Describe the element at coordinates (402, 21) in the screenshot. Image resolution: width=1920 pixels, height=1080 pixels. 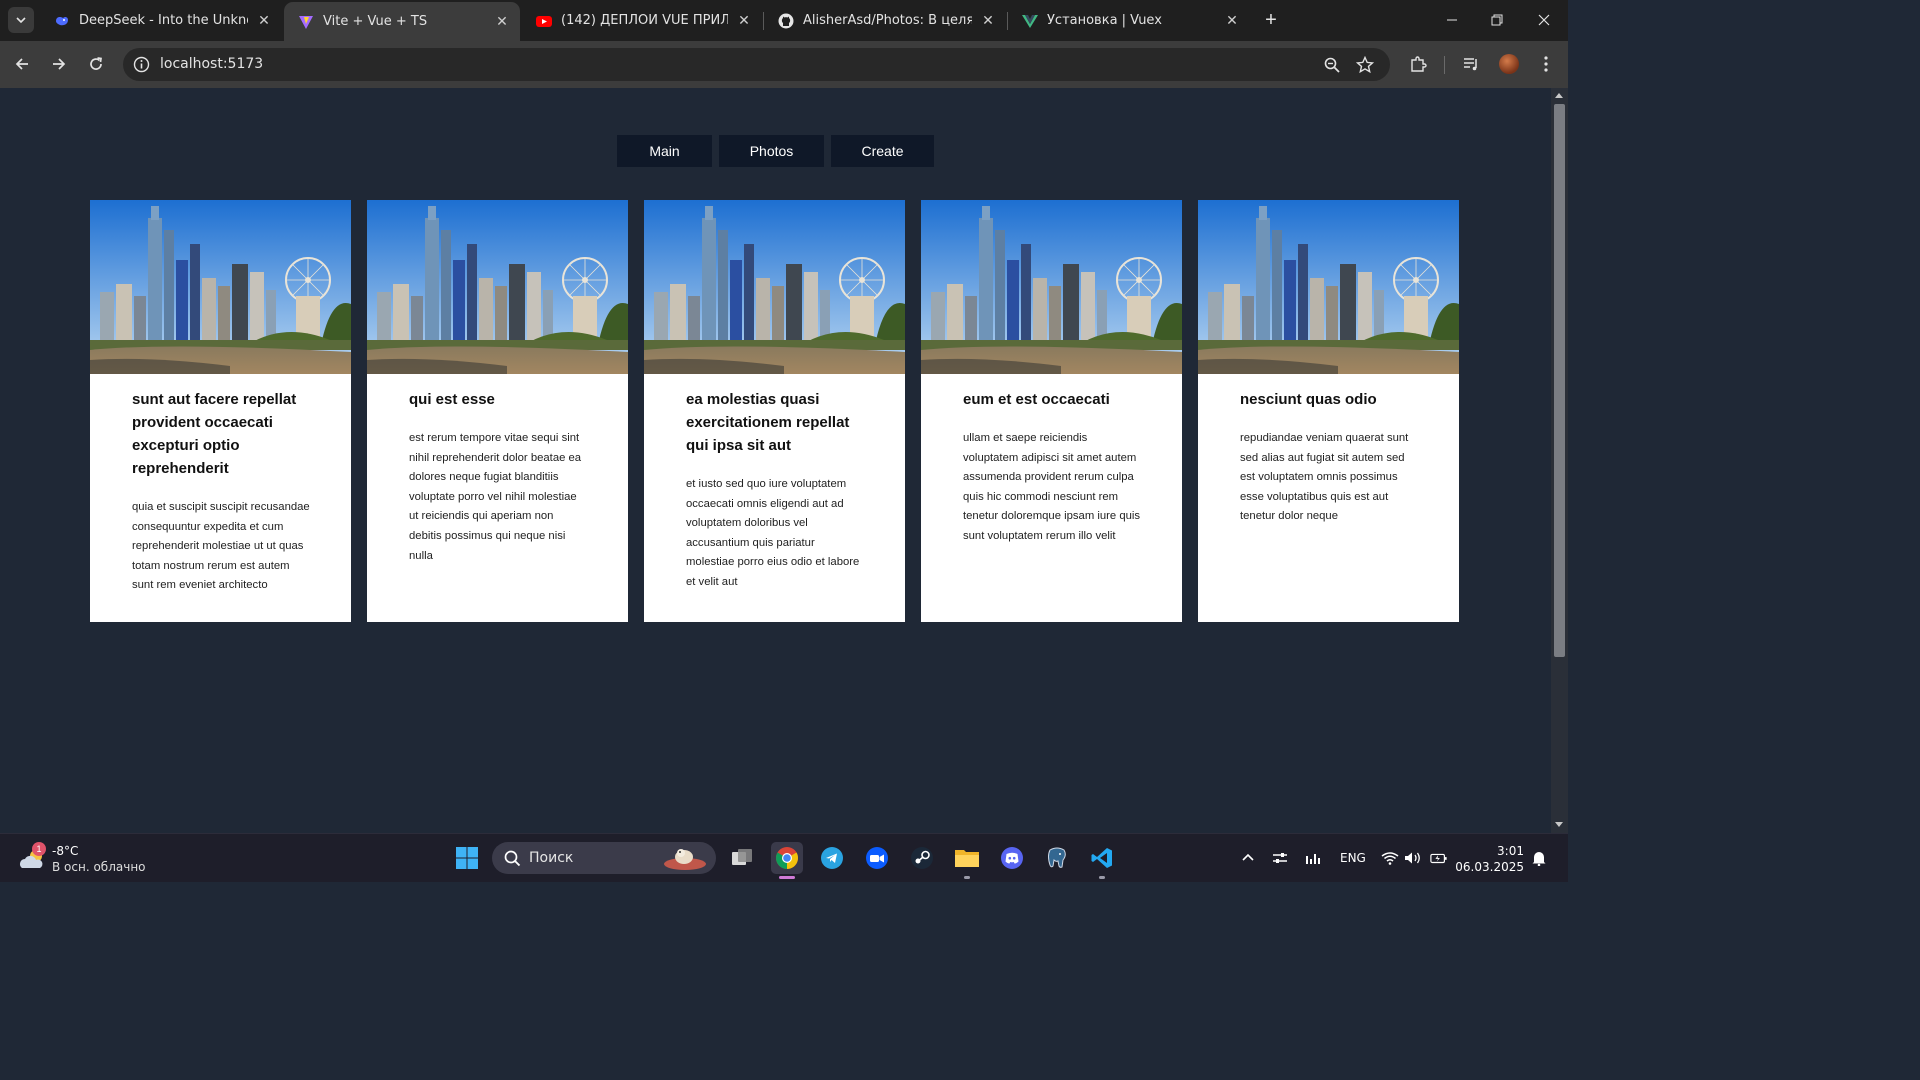
I see `tab-vite: Vite + Vue + TS ✕` at that location.